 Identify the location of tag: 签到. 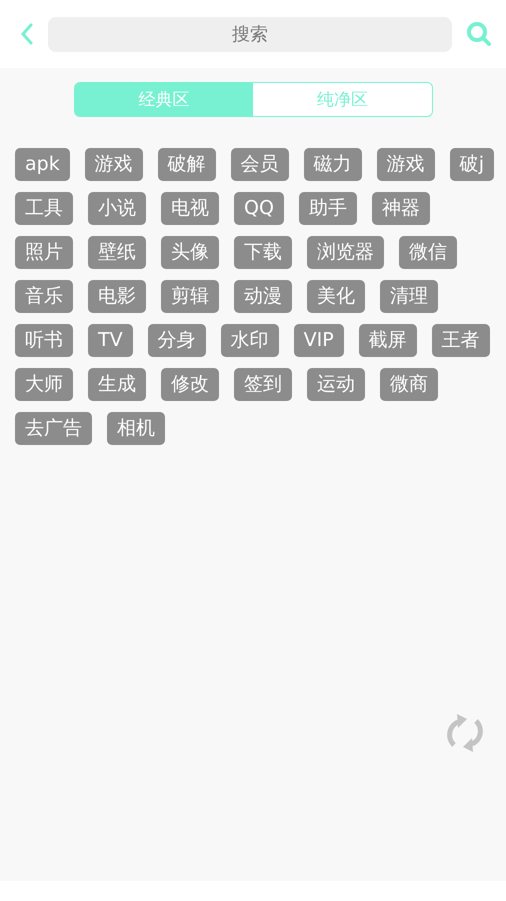
(263, 384).